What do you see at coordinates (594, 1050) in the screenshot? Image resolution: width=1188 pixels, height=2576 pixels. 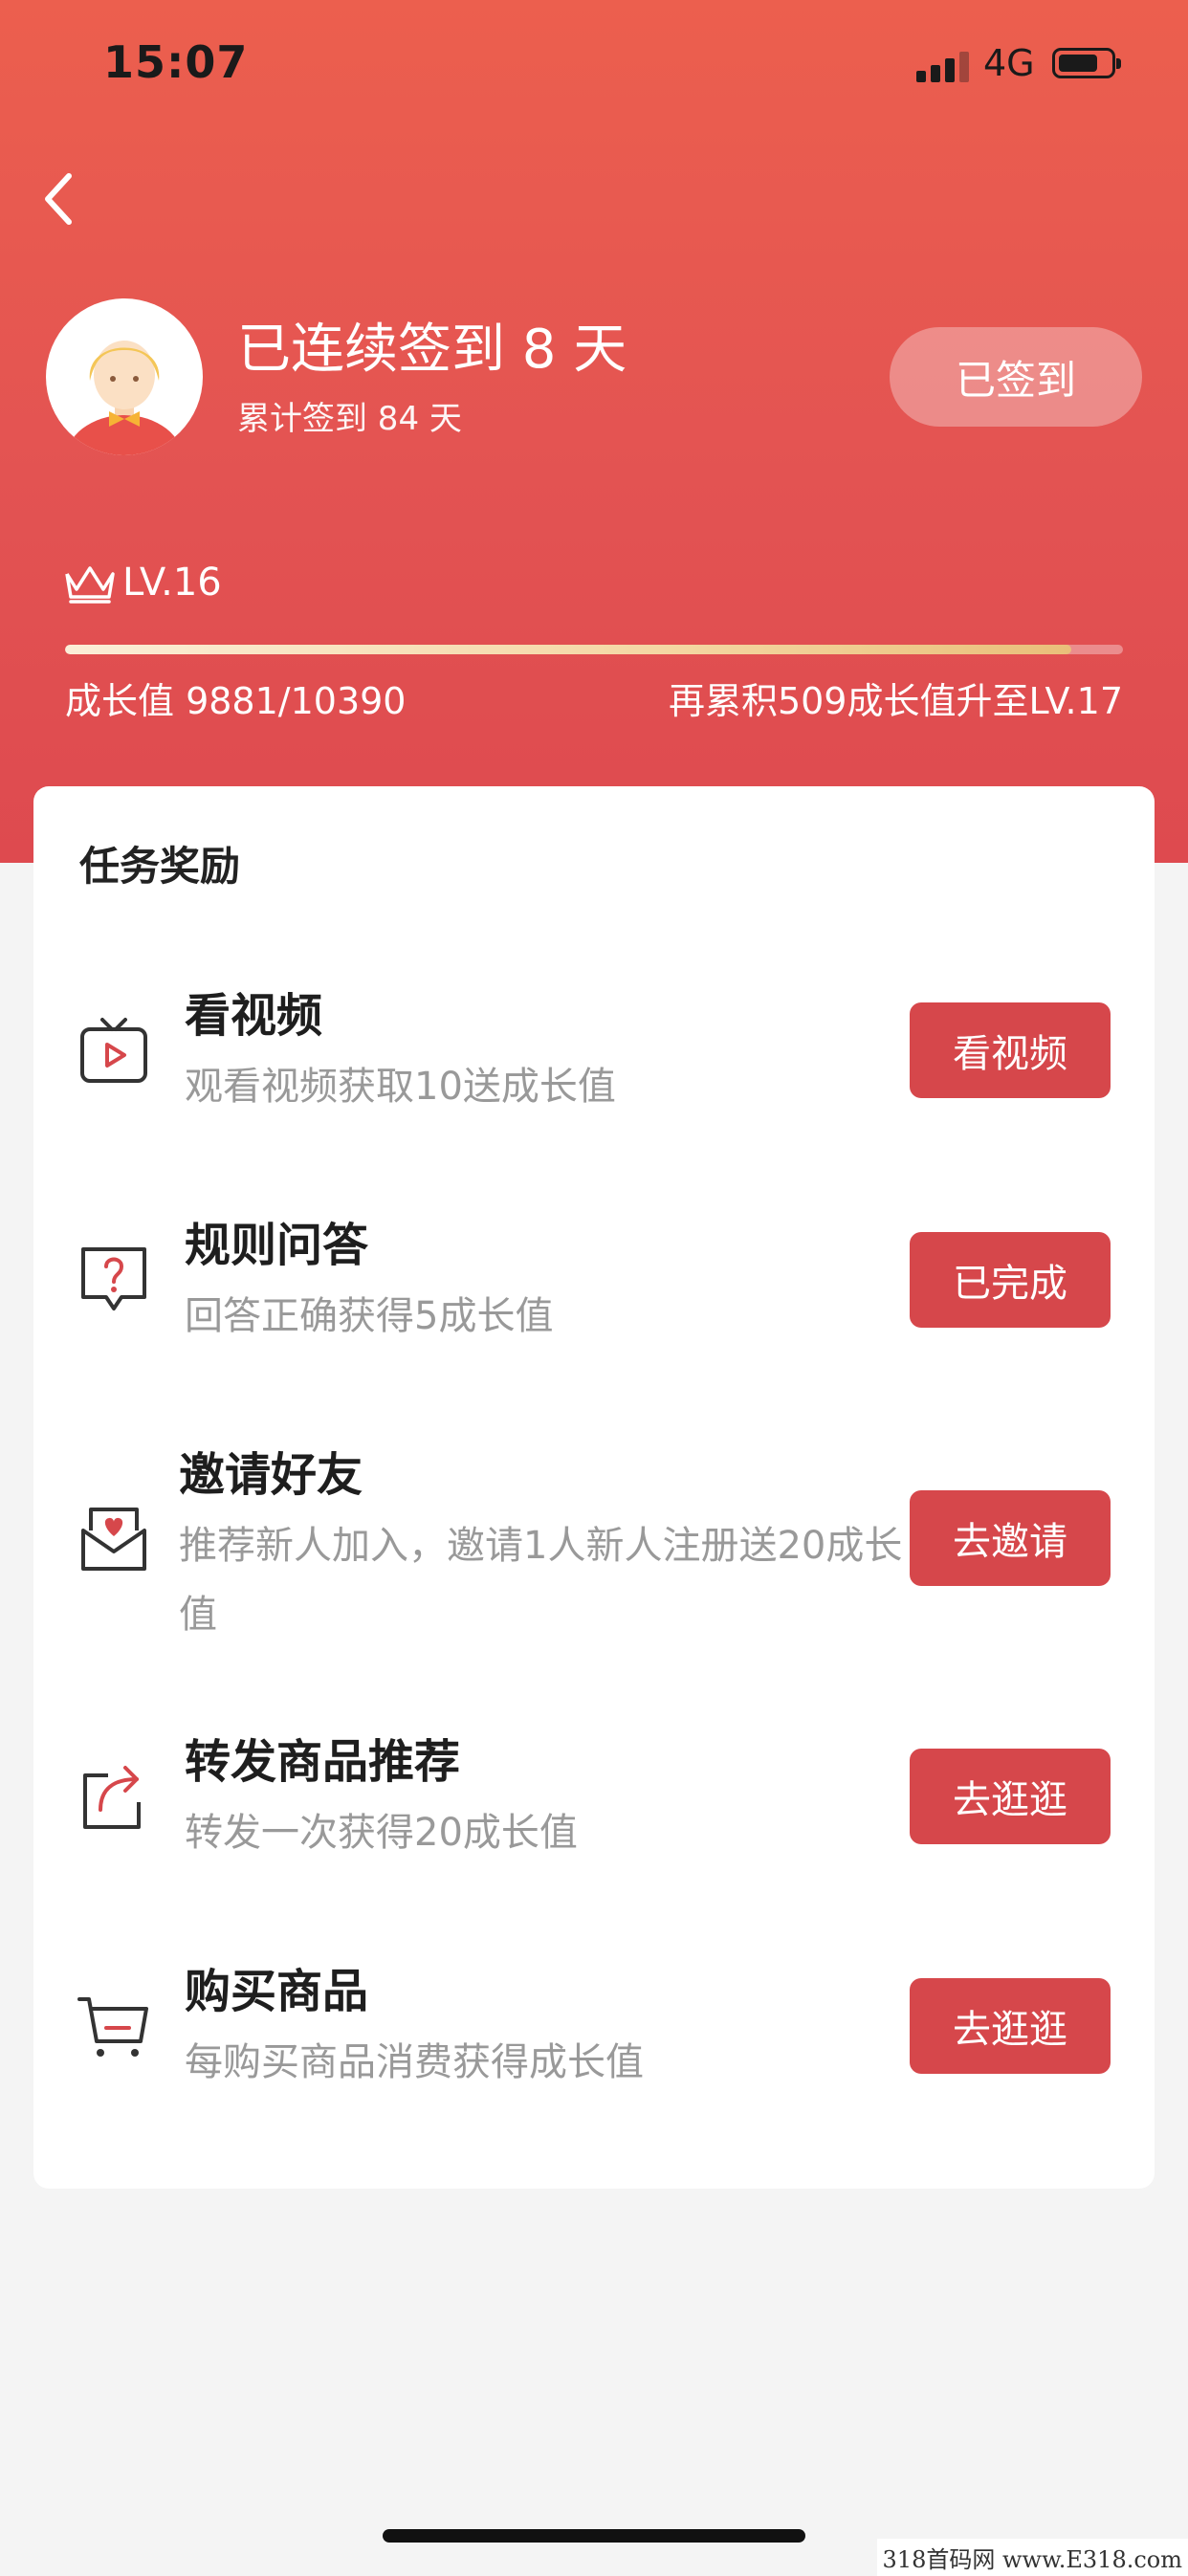 I see `task-item-watch-video: 看视频 观看视频获取10送成长值 看视频` at bounding box center [594, 1050].